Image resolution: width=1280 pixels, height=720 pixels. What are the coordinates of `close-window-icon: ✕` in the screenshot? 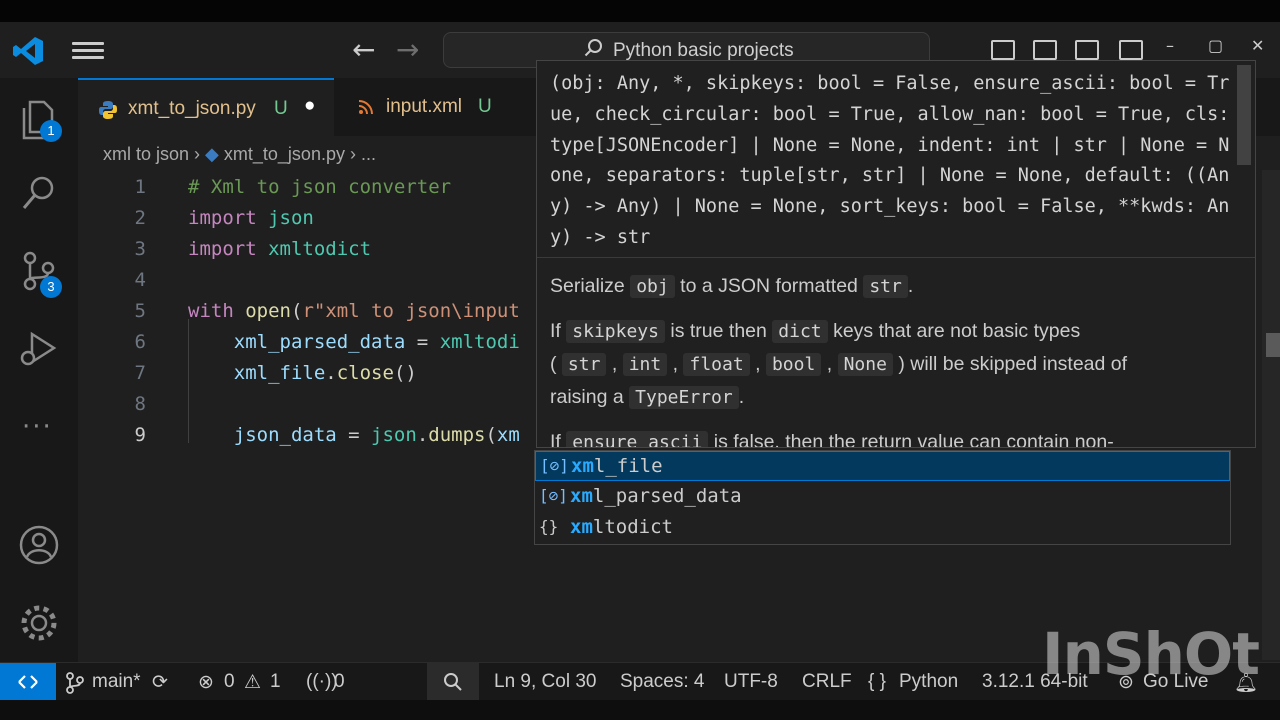 It's located at (1257, 45).